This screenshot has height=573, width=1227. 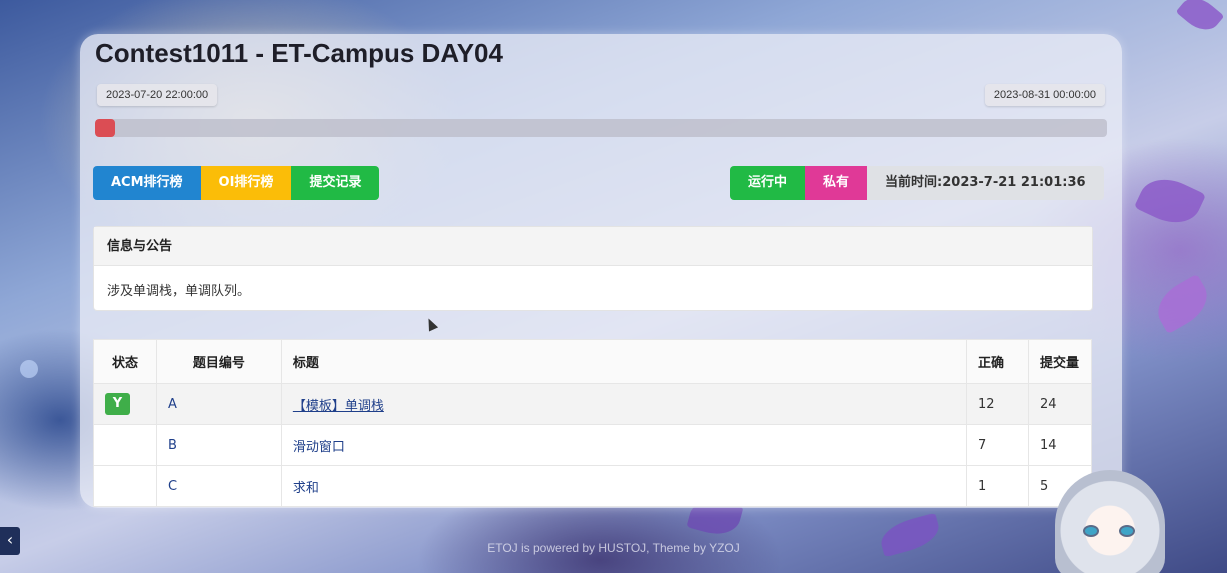 What do you see at coordinates (997, 445) in the screenshot?
I see `accepted-count-cell: 7` at bounding box center [997, 445].